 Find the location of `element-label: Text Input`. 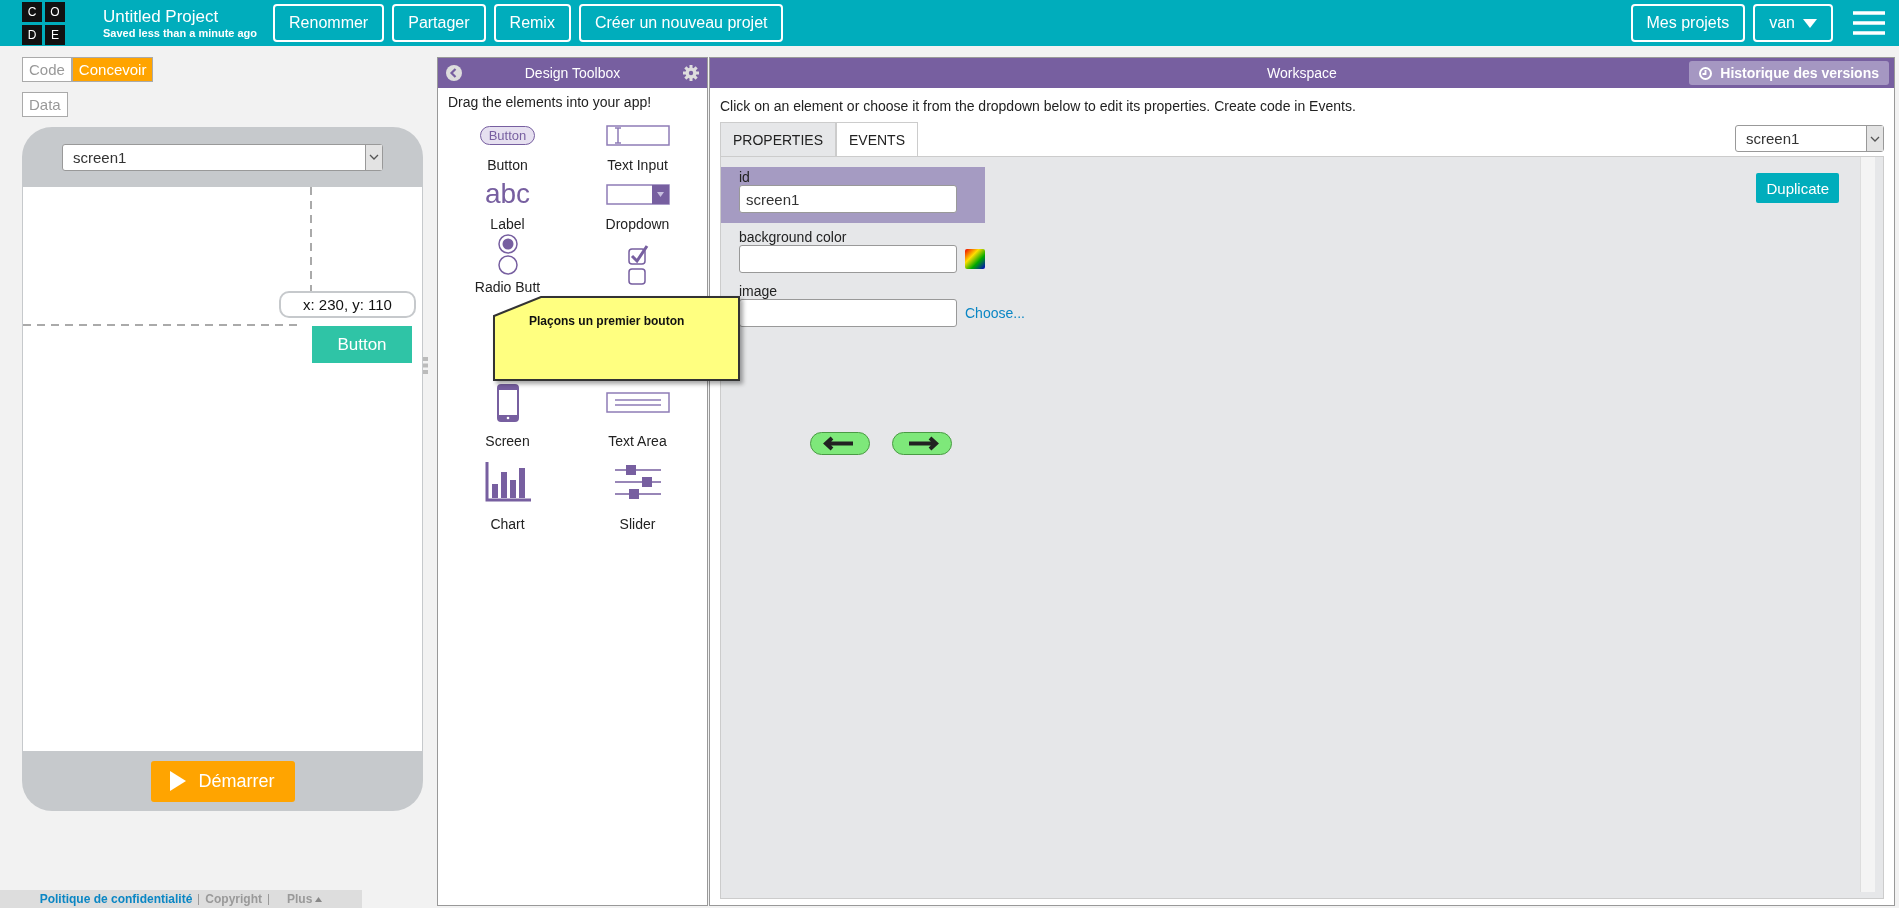

element-label: Text Input is located at coordinates (637, 166).